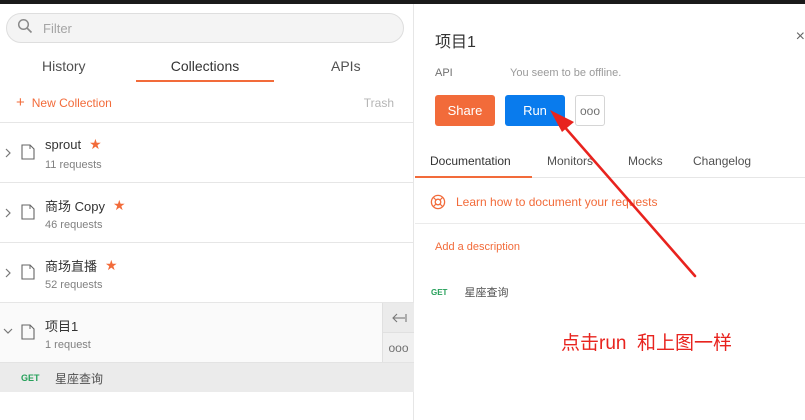 The height and width of the screenshot is (420, 805). I want to click on collection-item: 商场 Copy ★ 46 requests, so click(207, 212).